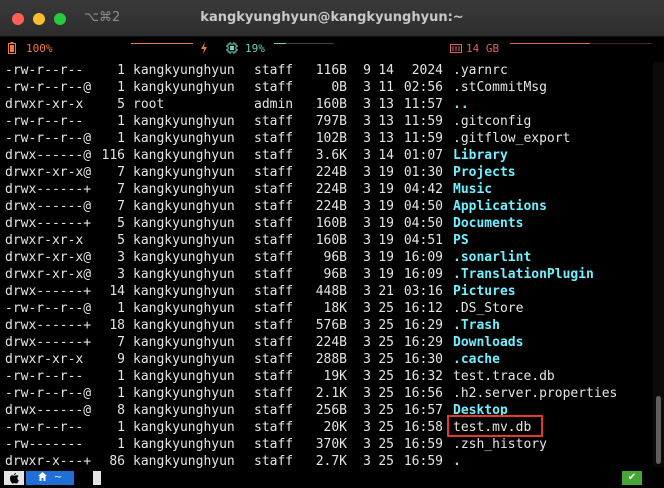  What do you see at coordinates (44, 376) in the screenshot?
I see `permissions: -rw-r--r--` at bounding box center [44, 376].